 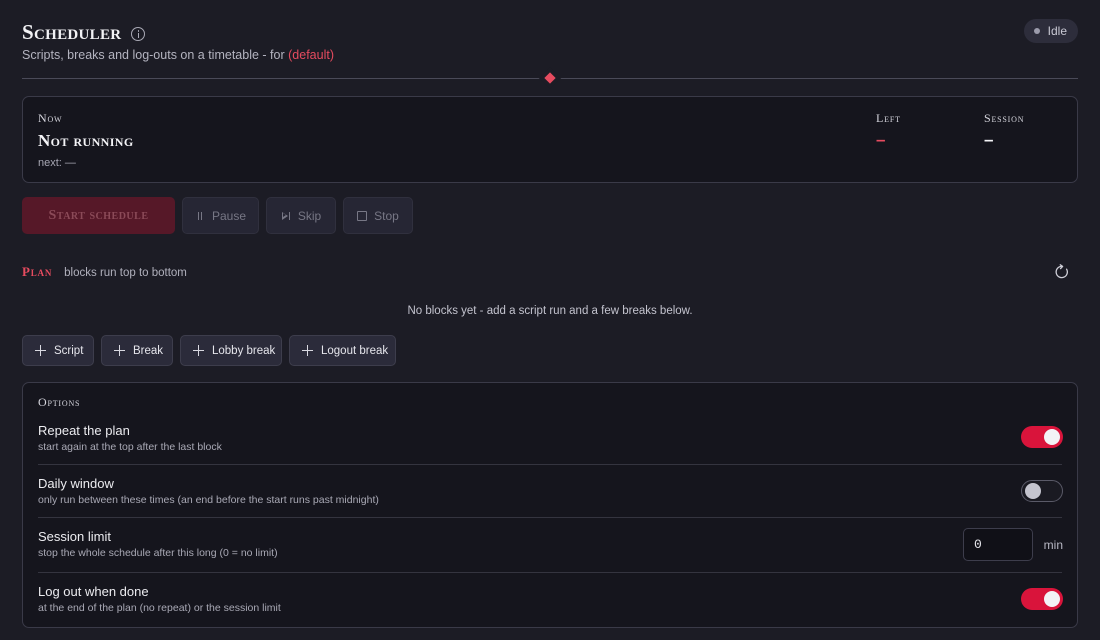 What do you see at coordinates (1057, 31) in the screenshot?
I see `status-label: Idle` at bounding box center [1057, 31].